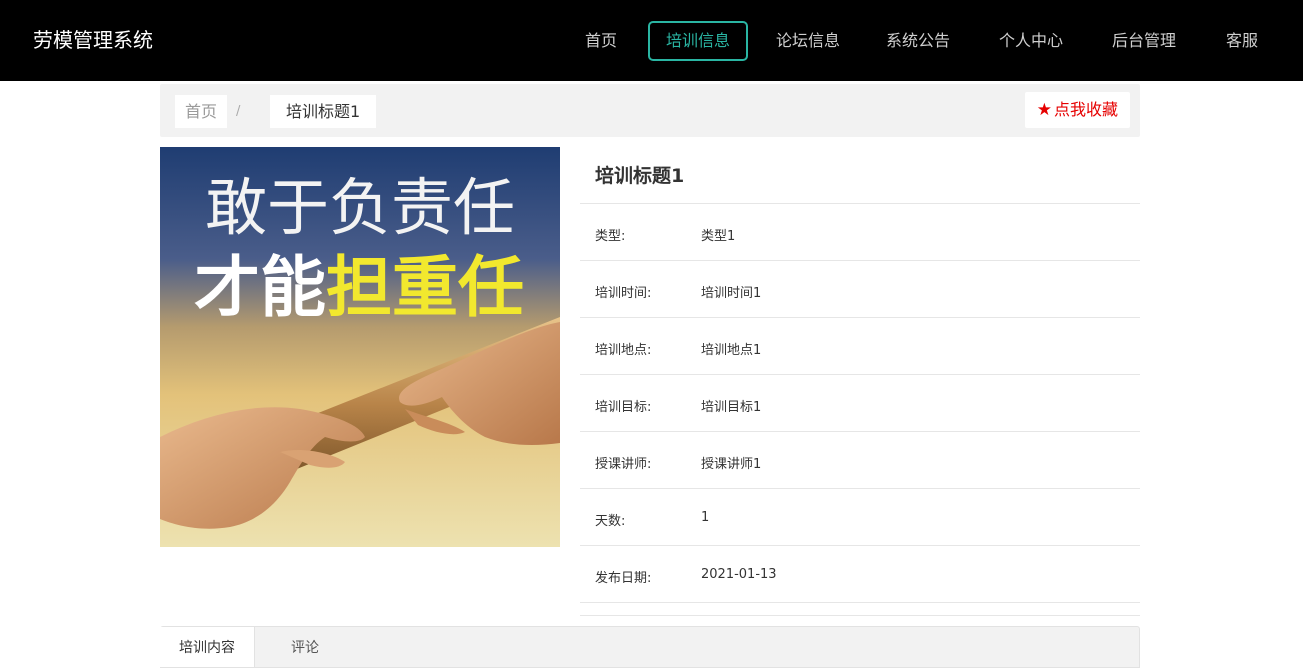 This screenshot has width=1303, height=669. Describe the element at coordinates (650, 110) in the screenshot. I see `breadcrumb: 首页 / 培训标题1 ★ 点我收藏` at that location.